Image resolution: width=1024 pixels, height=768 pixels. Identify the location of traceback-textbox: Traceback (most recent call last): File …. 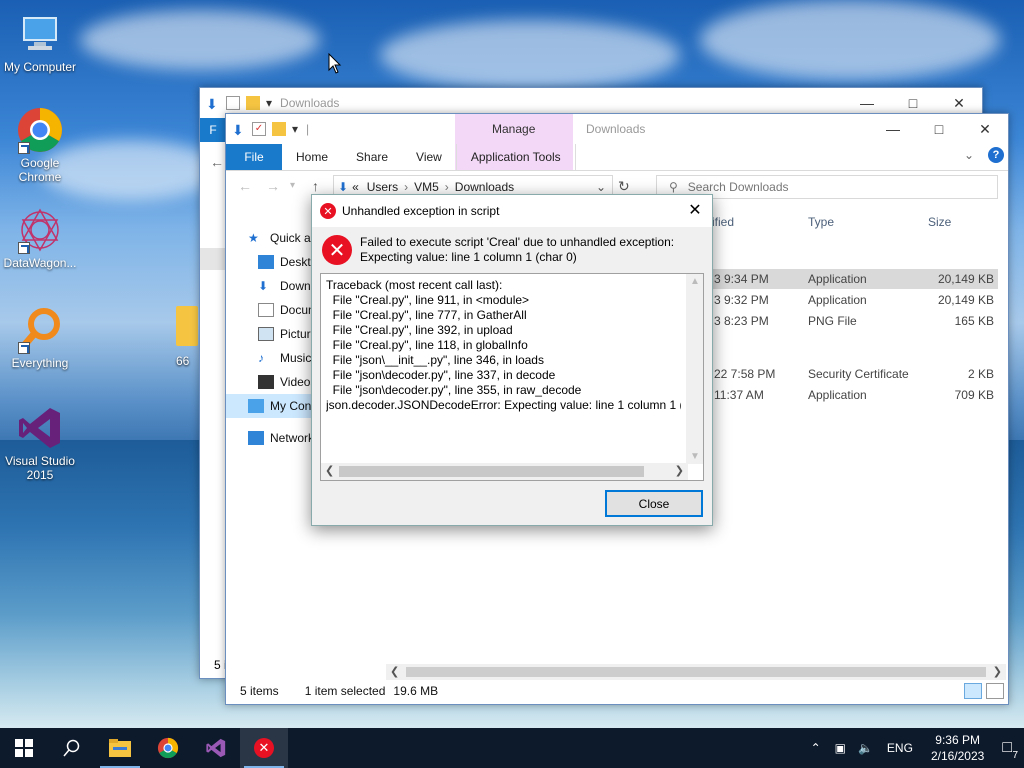
(512, 377).